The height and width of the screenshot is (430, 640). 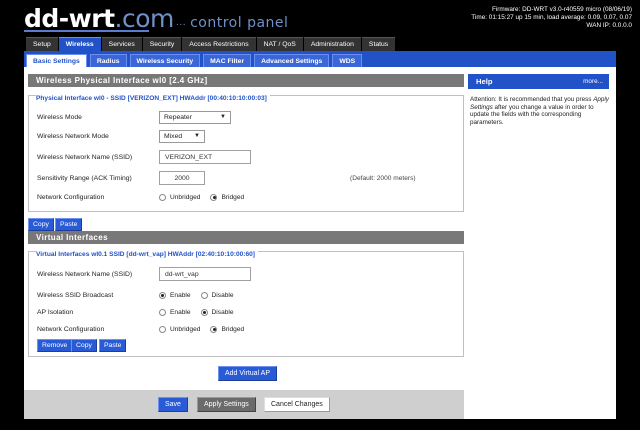 What do you see at coordinates (206, 197) in the screenshot?
I see `network-config-ctl: Unbridged Bridged` at bounding box center [206, 197].